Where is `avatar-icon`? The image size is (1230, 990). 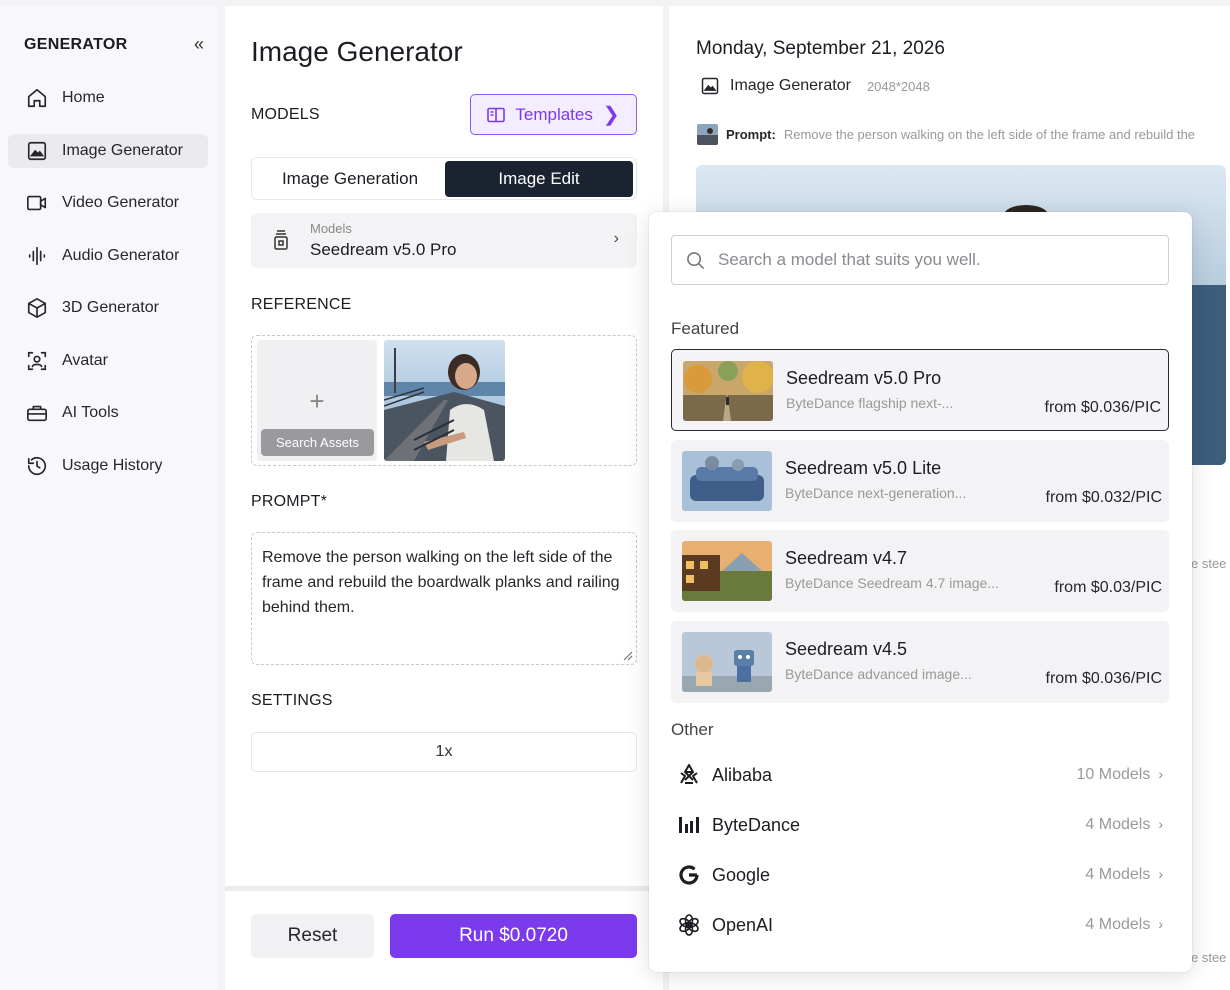 avatar-icon is located at coordinates (37, 361).